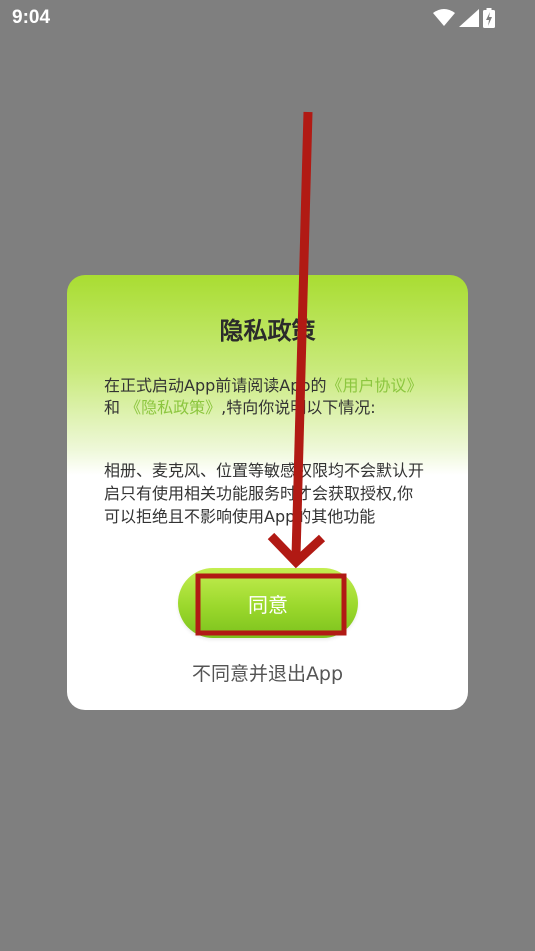  Describe the element at coordinates (31, 17) in the screenshot. I see `status-time: 9:04` at that location.